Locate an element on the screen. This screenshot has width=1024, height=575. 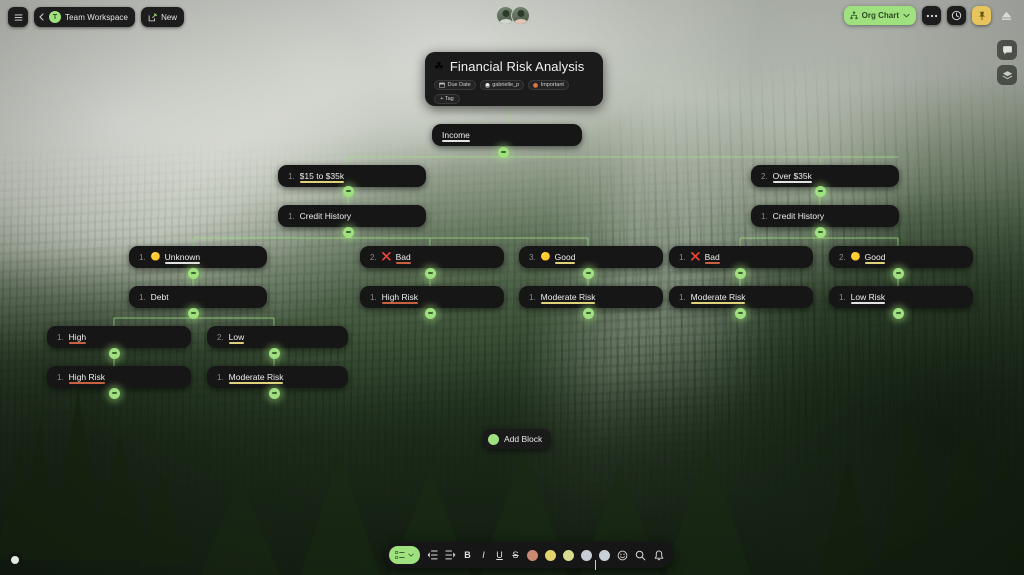
mindmap-node: 1. Low Risk is located at coordinates (901, 297).